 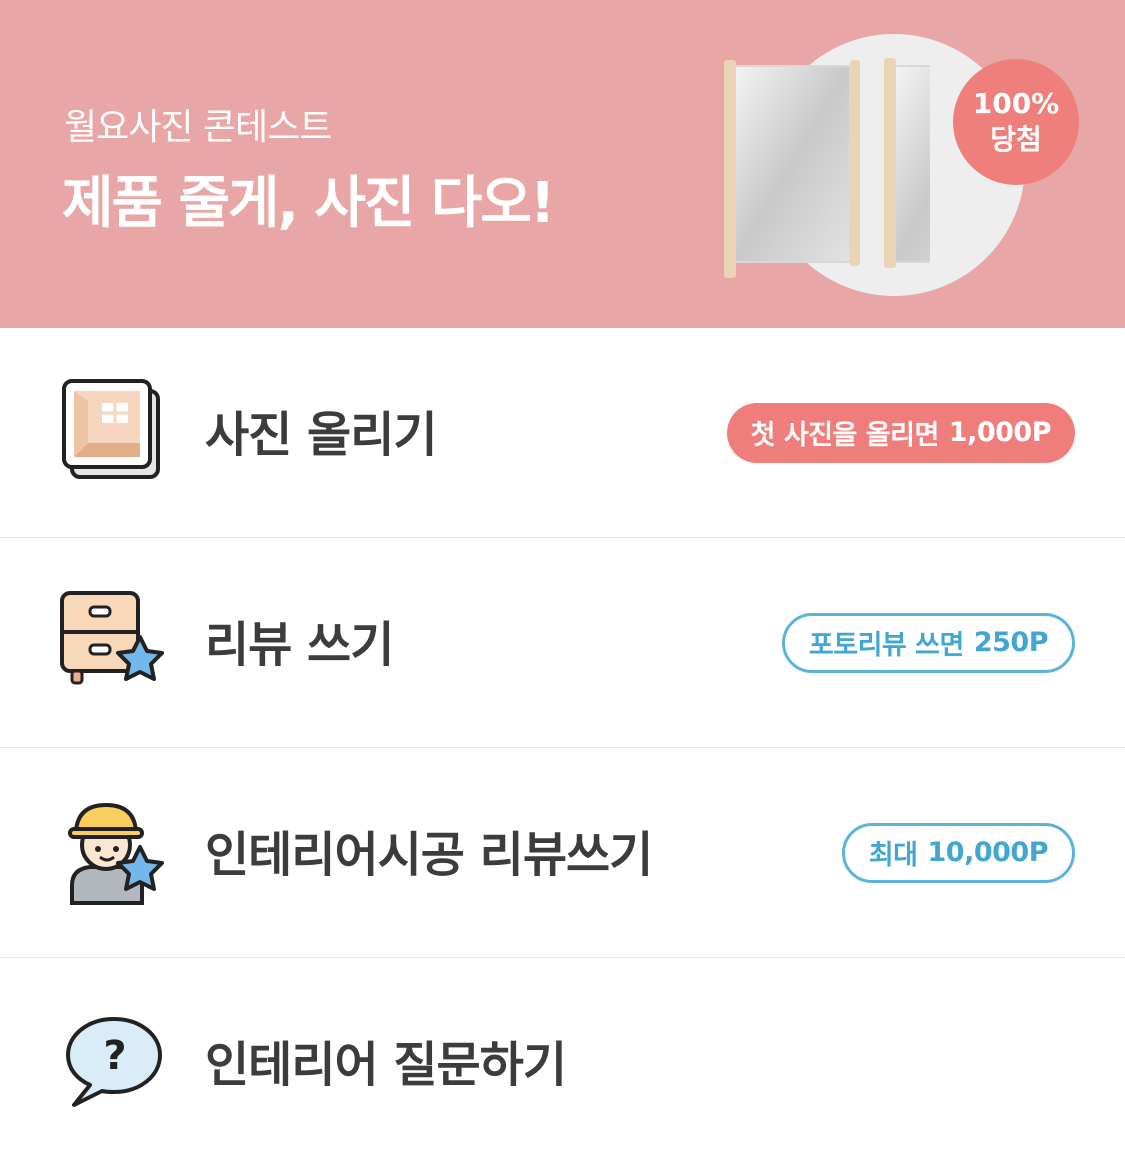 What do you see at coordinates (1016, 103) in the screenshot?
I see `badge-percent: 100%` at bounding box center [1016, 103].